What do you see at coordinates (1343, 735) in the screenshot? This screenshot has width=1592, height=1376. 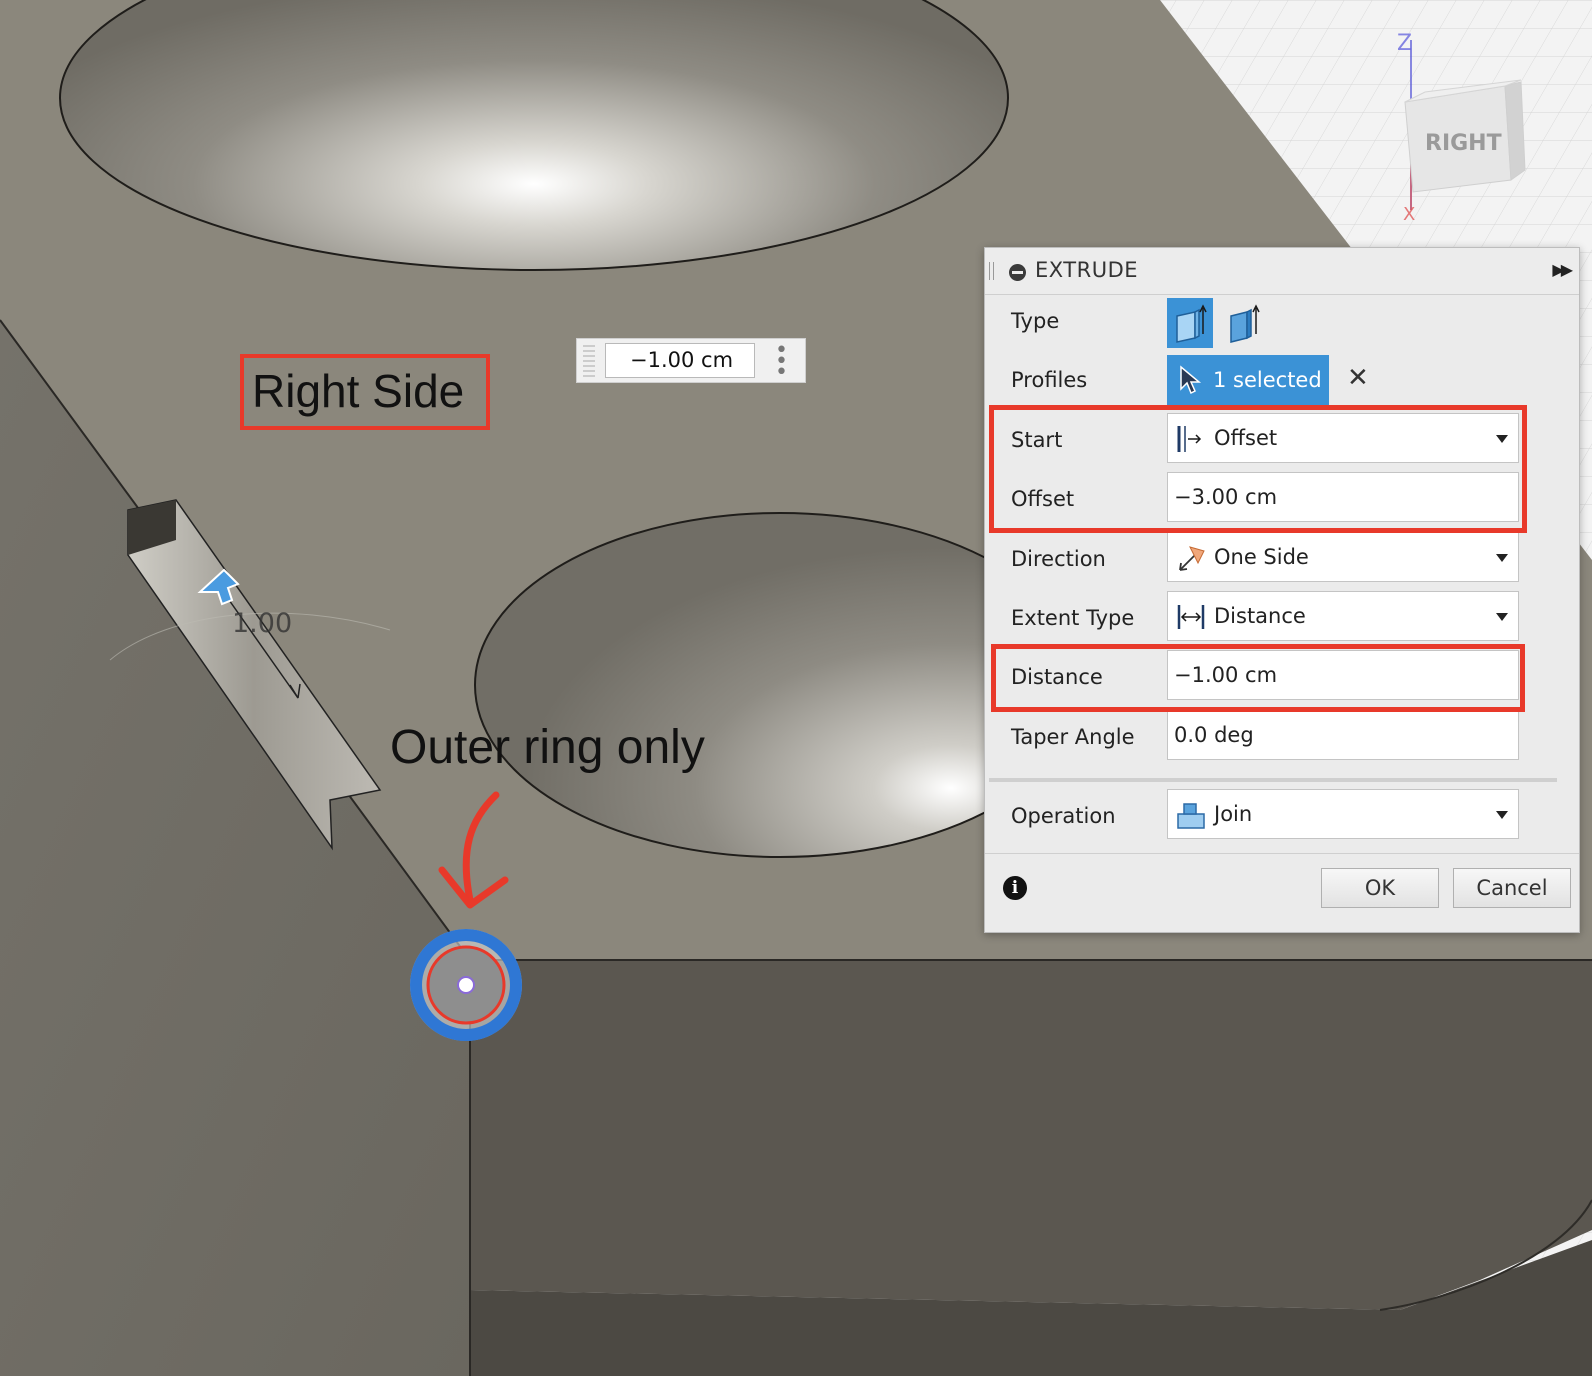 I see `taper-angle-input: 0.0 deg` at bounding box center [1343, 735].